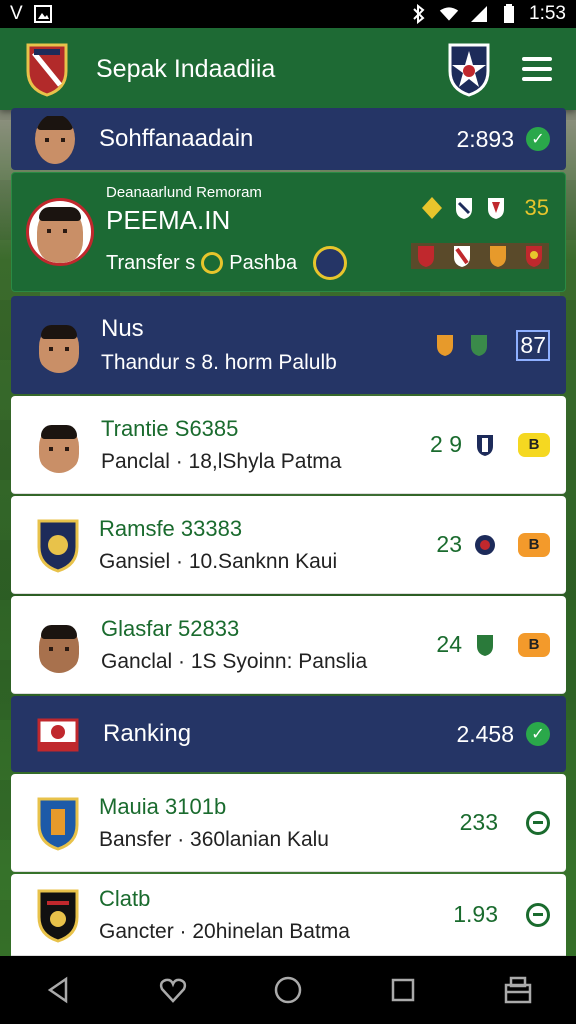 The image size is (576, 1024). Describe the element at coordinates (171, 528) in the screenshot. I see `club-name: Ramsfe 33383` at that location.